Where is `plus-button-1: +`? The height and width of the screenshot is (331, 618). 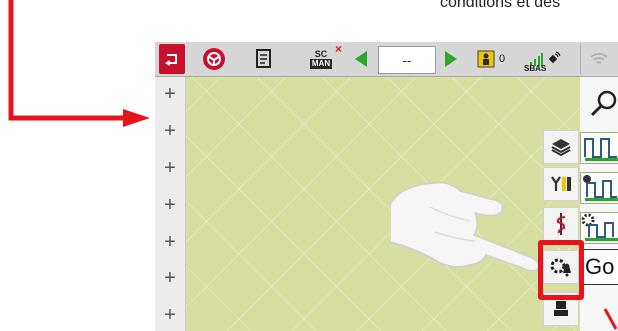
plus-button-1: + is located at coordinates (170, 94).